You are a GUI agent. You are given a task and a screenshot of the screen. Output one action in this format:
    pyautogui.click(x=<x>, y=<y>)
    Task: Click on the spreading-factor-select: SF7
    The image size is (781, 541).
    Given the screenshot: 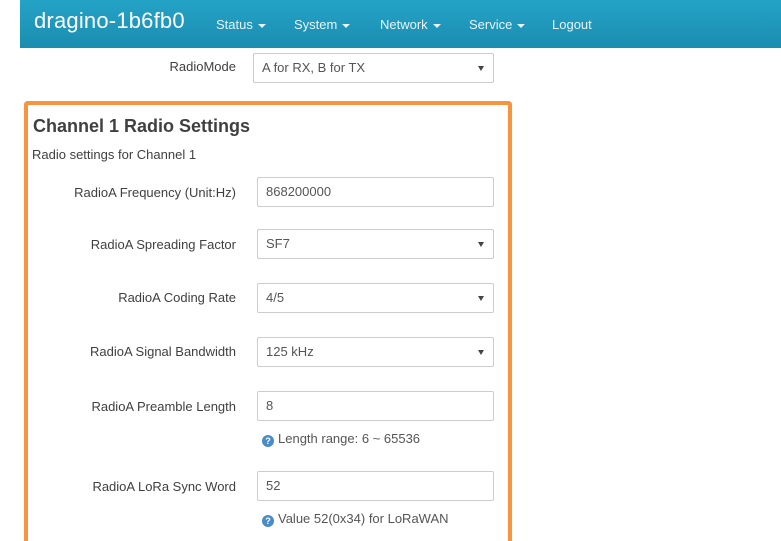 What is the action you would take?
    pyautogui.click(x=375, y=244)
    